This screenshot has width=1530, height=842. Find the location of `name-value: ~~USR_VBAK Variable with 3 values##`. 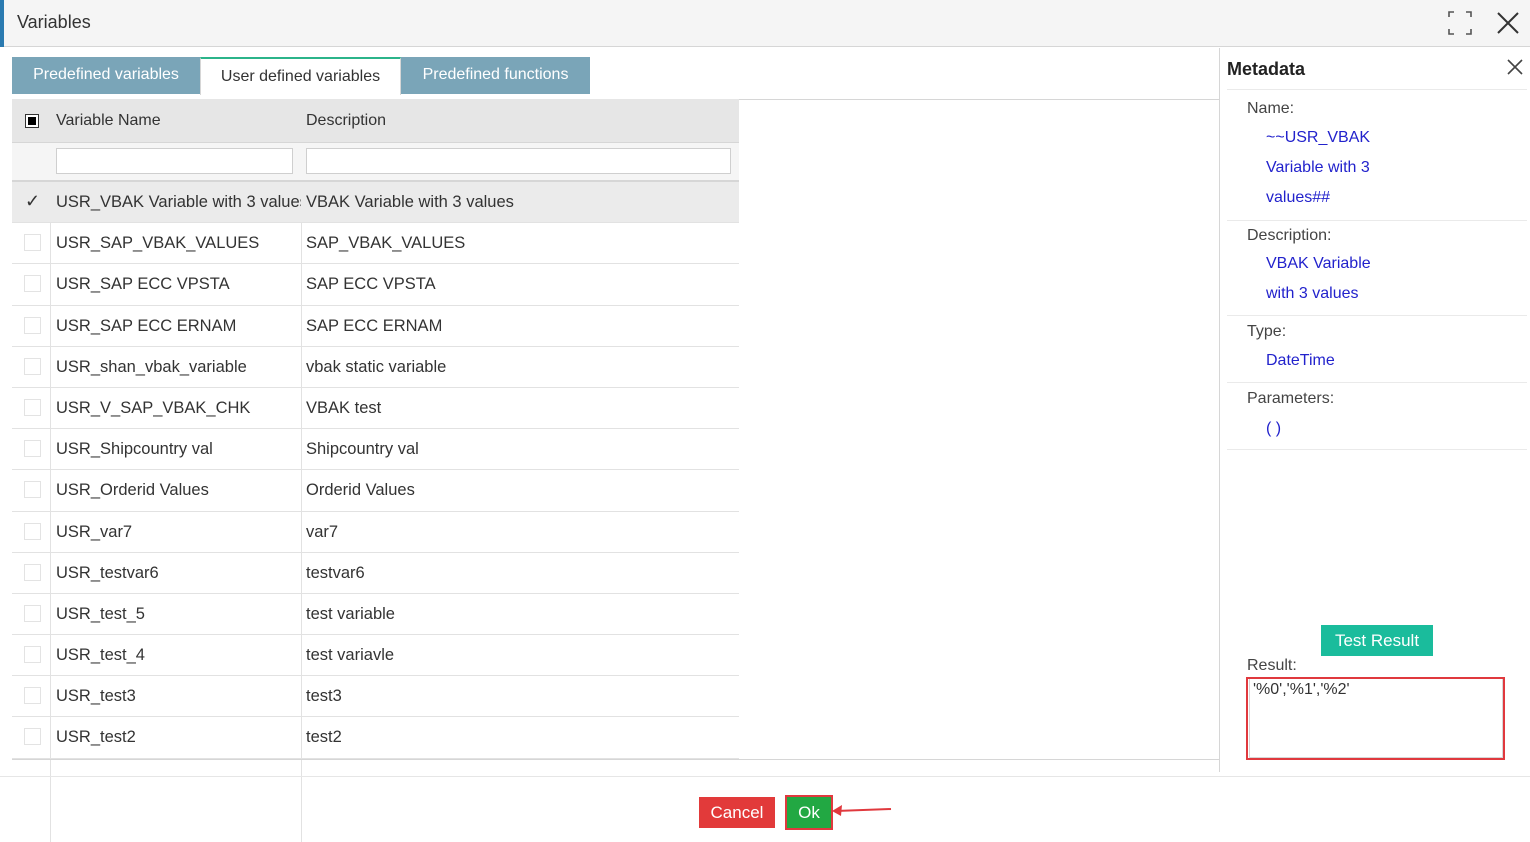

name-value: ~~USR_VBAK Variable with 3 values## is located at coordinates (1346, 168).